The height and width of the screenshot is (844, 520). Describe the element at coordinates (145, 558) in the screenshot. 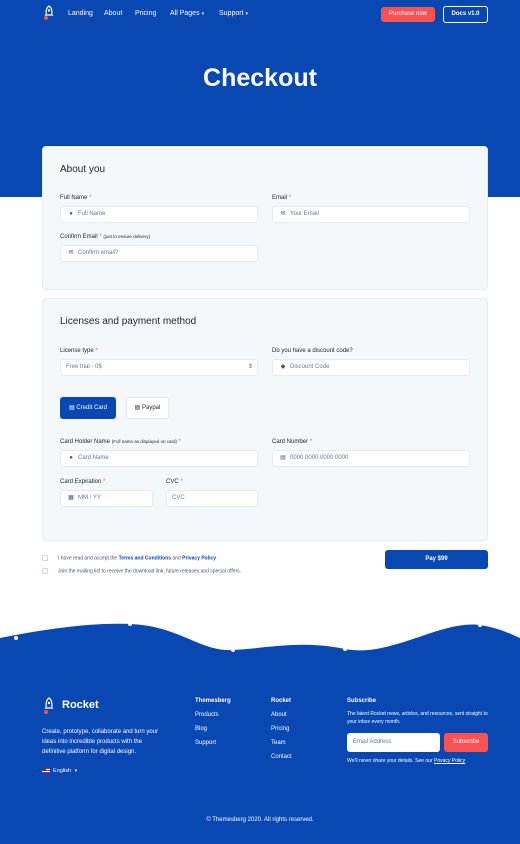

I see `terms-link: Terms and Conditions` at that location.